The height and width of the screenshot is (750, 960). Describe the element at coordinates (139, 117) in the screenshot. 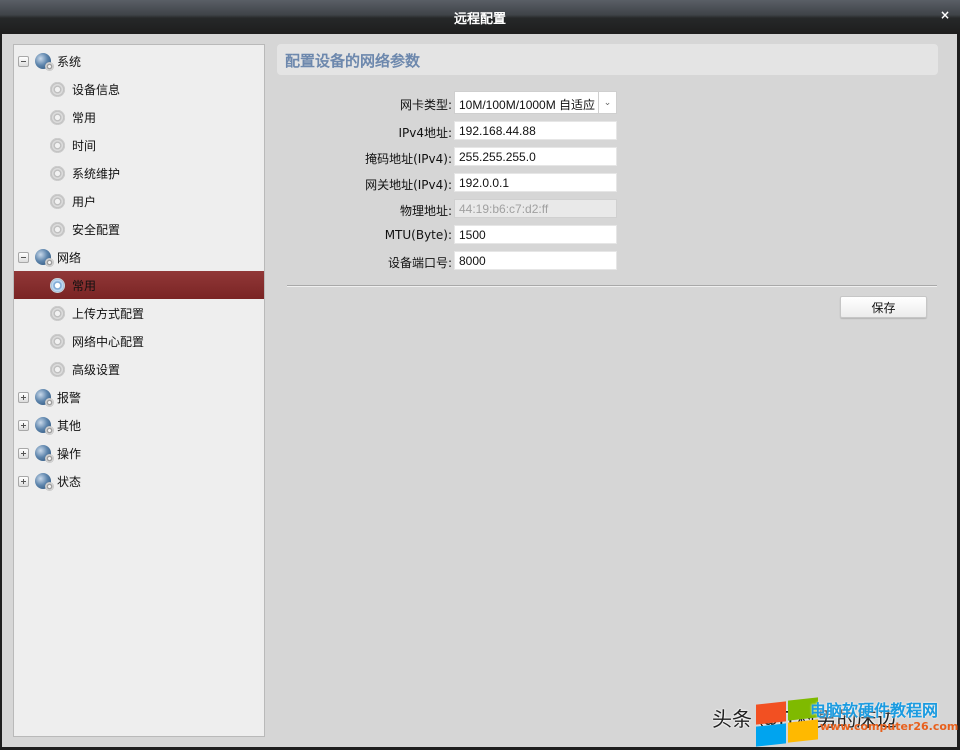

I see `tree-item-system-general: 常用` at that location.